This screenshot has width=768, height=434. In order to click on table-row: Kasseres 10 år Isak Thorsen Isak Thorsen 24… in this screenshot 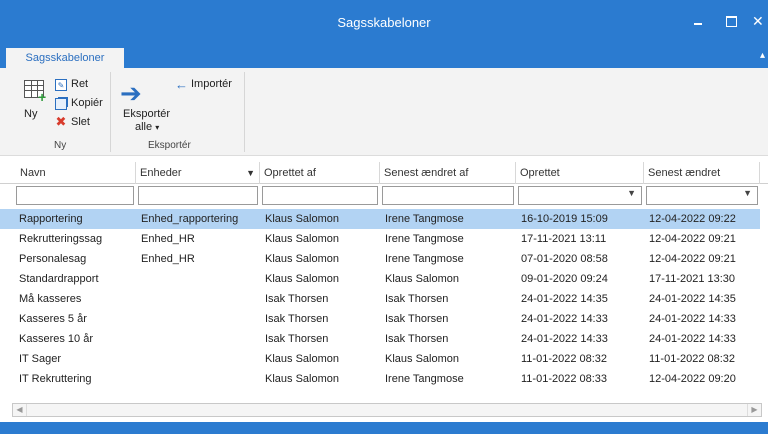, I will do `click(380, 339)`.